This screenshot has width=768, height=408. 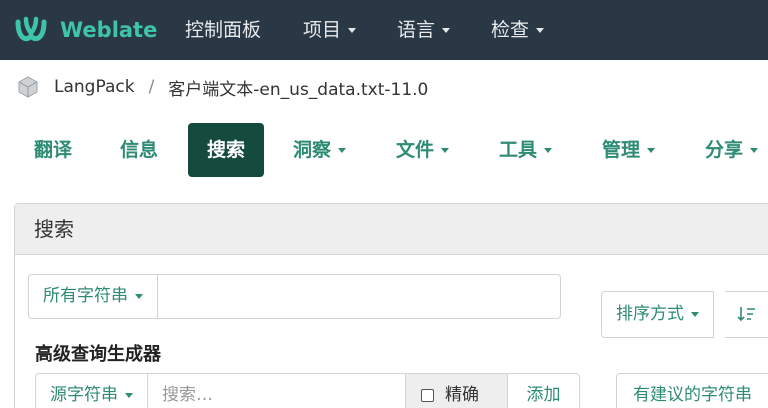 I want to click on sort-by-dropdown: 排序方式, so click(x=657, y=314).